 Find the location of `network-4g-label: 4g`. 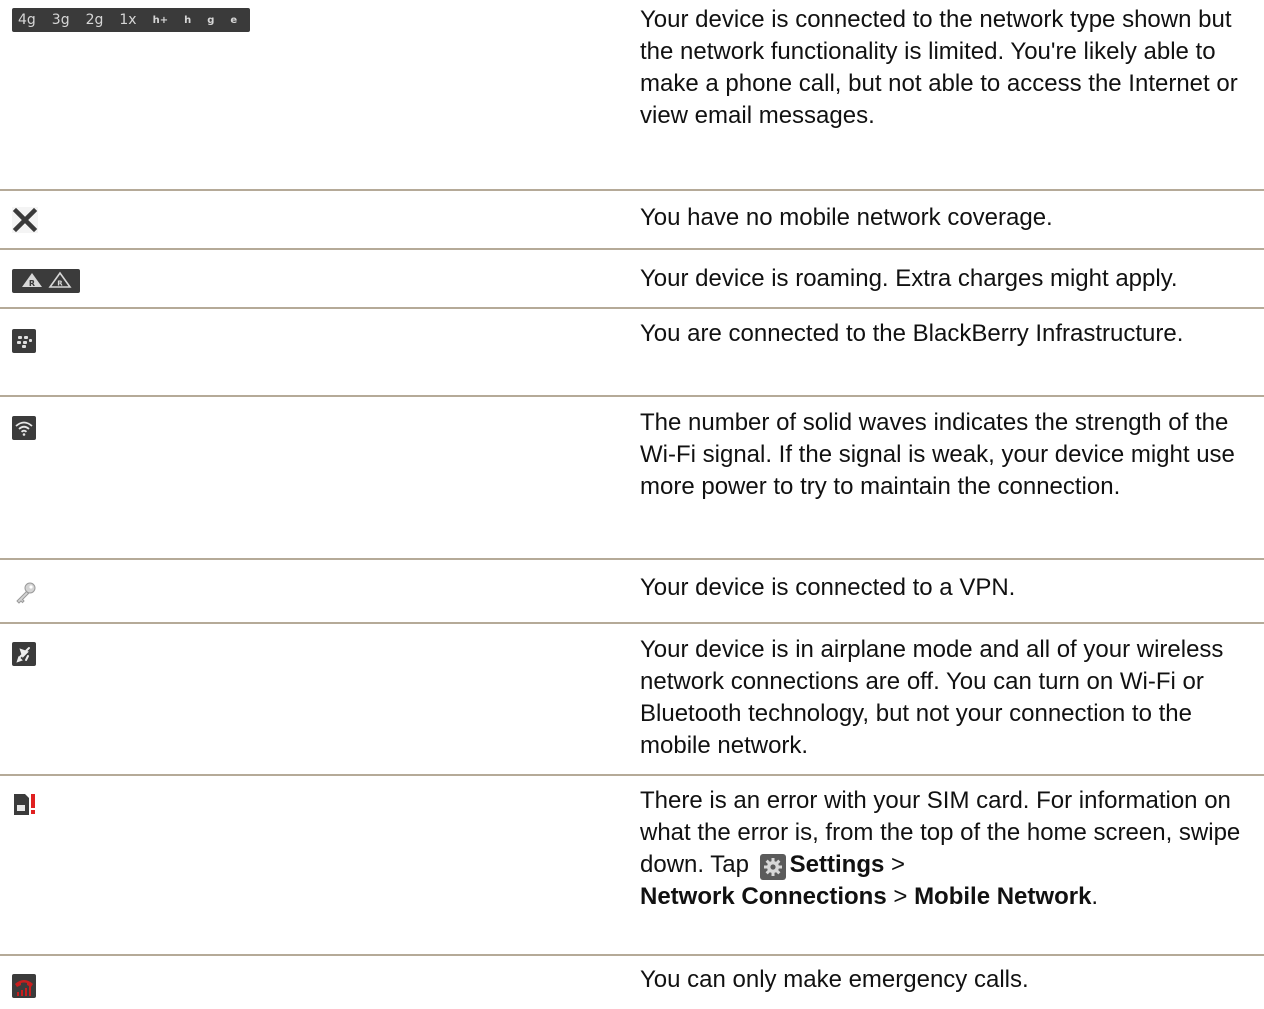

network-4g-label: 4g is located at coordinates (27, 20).